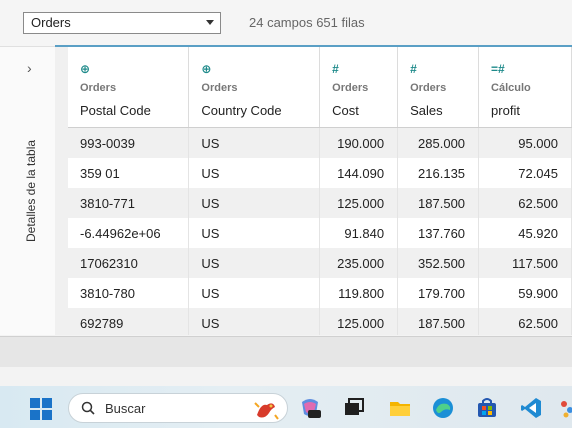  Describe the element at coordinates (129, 263) in the screenshot. I see `table-cell: 17062310` at that location.